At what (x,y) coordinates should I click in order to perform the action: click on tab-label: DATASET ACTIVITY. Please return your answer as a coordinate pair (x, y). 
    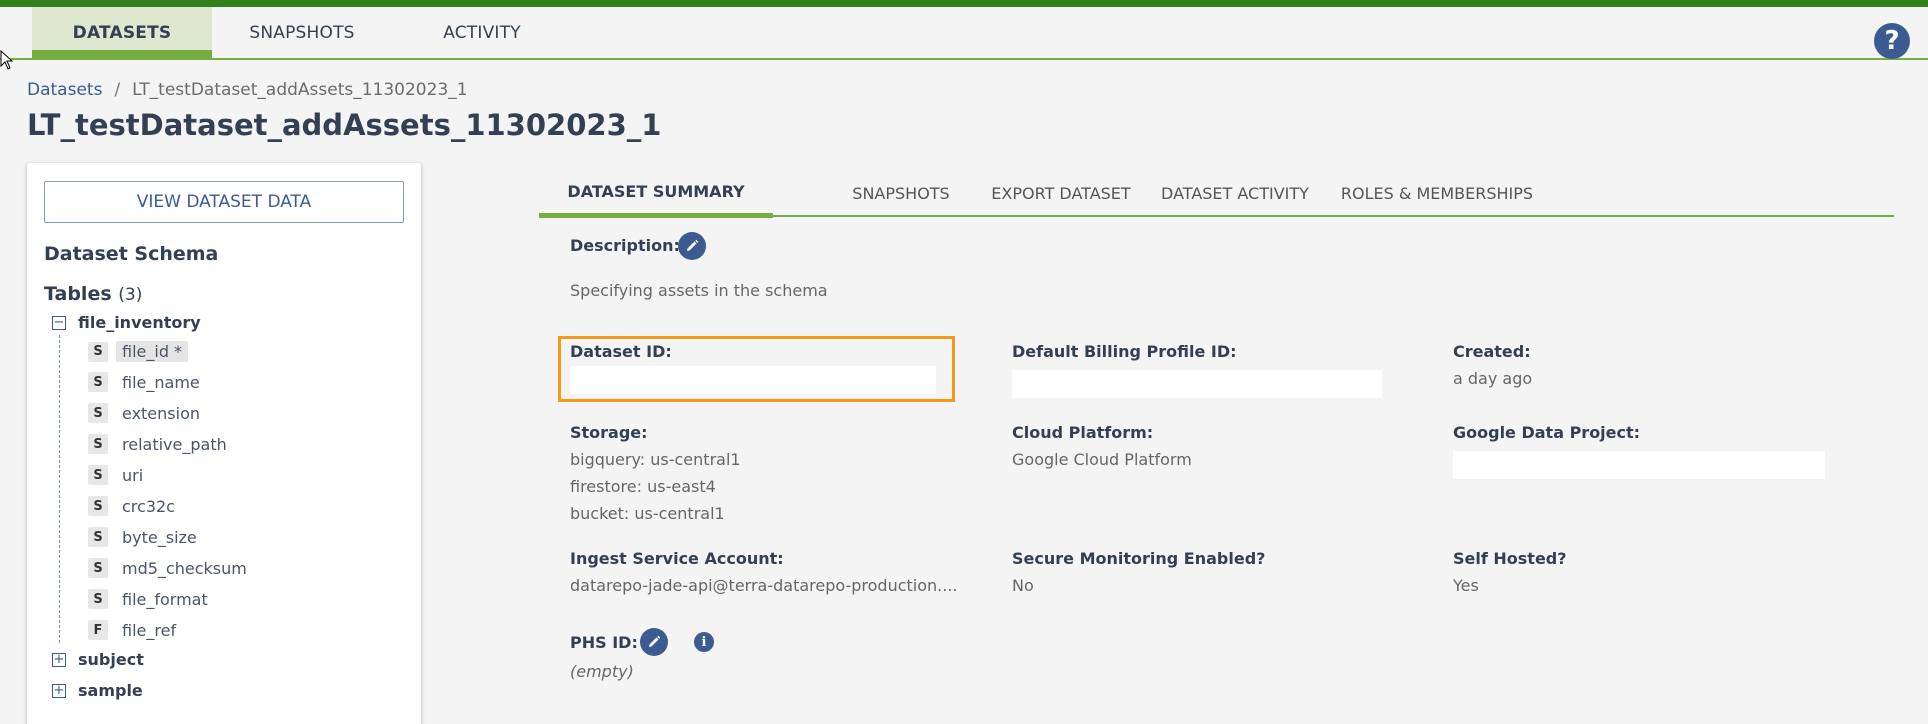
    Looking at the image, I should click on (1235, 193).